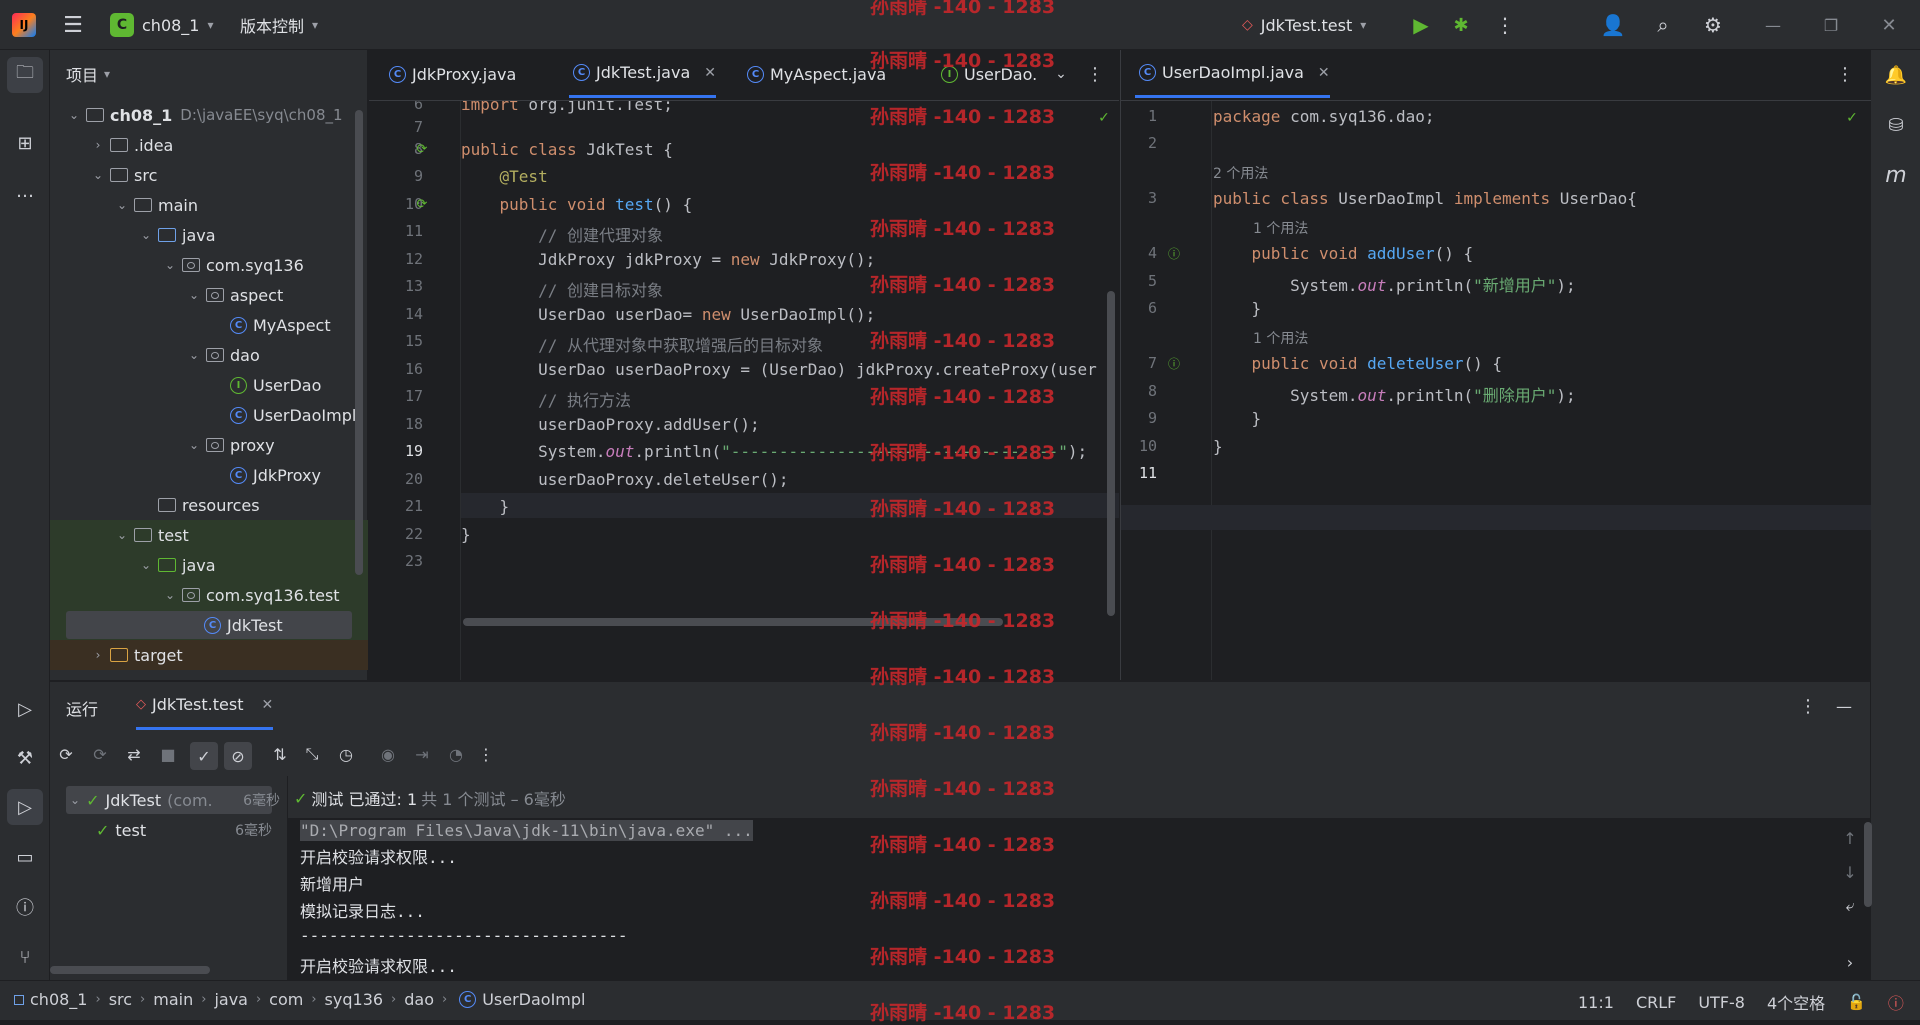 The image size is (1920, 1025). Describe the element at coordinates (184, 830) in the screenshot. I see `test-tree-row: ✓ test 6毫秒` at that location.